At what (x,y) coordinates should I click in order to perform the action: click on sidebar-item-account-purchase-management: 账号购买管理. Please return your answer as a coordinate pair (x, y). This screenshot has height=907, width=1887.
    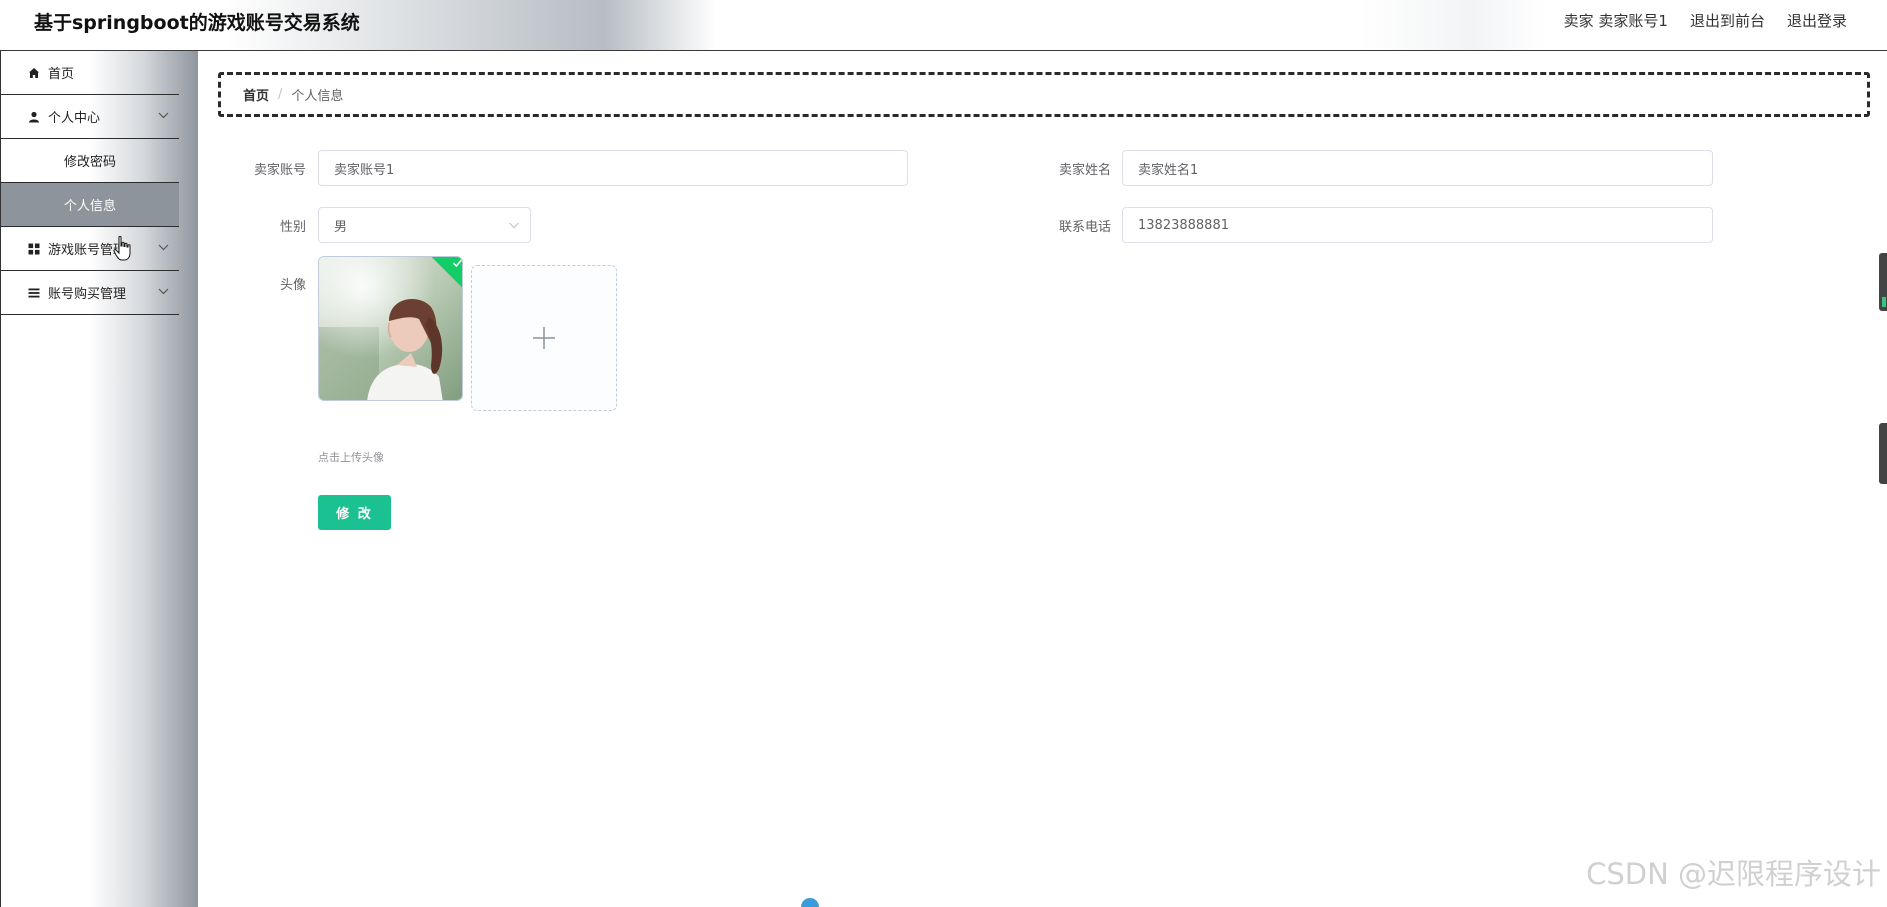
    Looking at the image, I should click on (90, 293).